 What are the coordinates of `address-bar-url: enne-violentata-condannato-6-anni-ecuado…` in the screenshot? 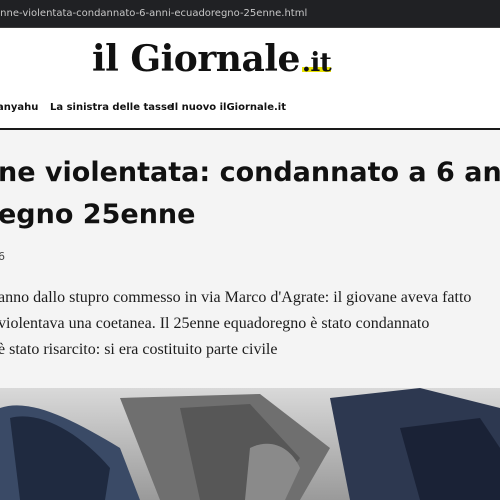 It's located at (153, 14).